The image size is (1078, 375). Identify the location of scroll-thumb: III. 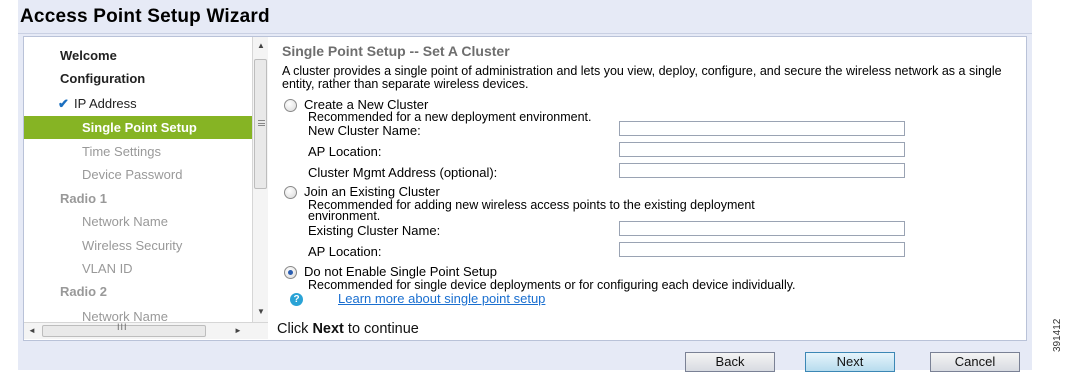
(124, 329).